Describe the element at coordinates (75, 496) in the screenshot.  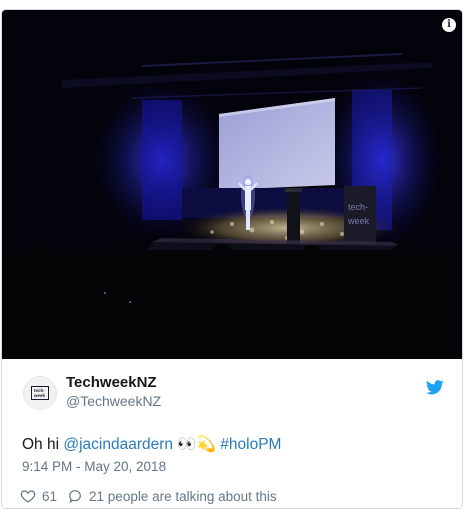
I see `reply-bubble-icon` at that location.